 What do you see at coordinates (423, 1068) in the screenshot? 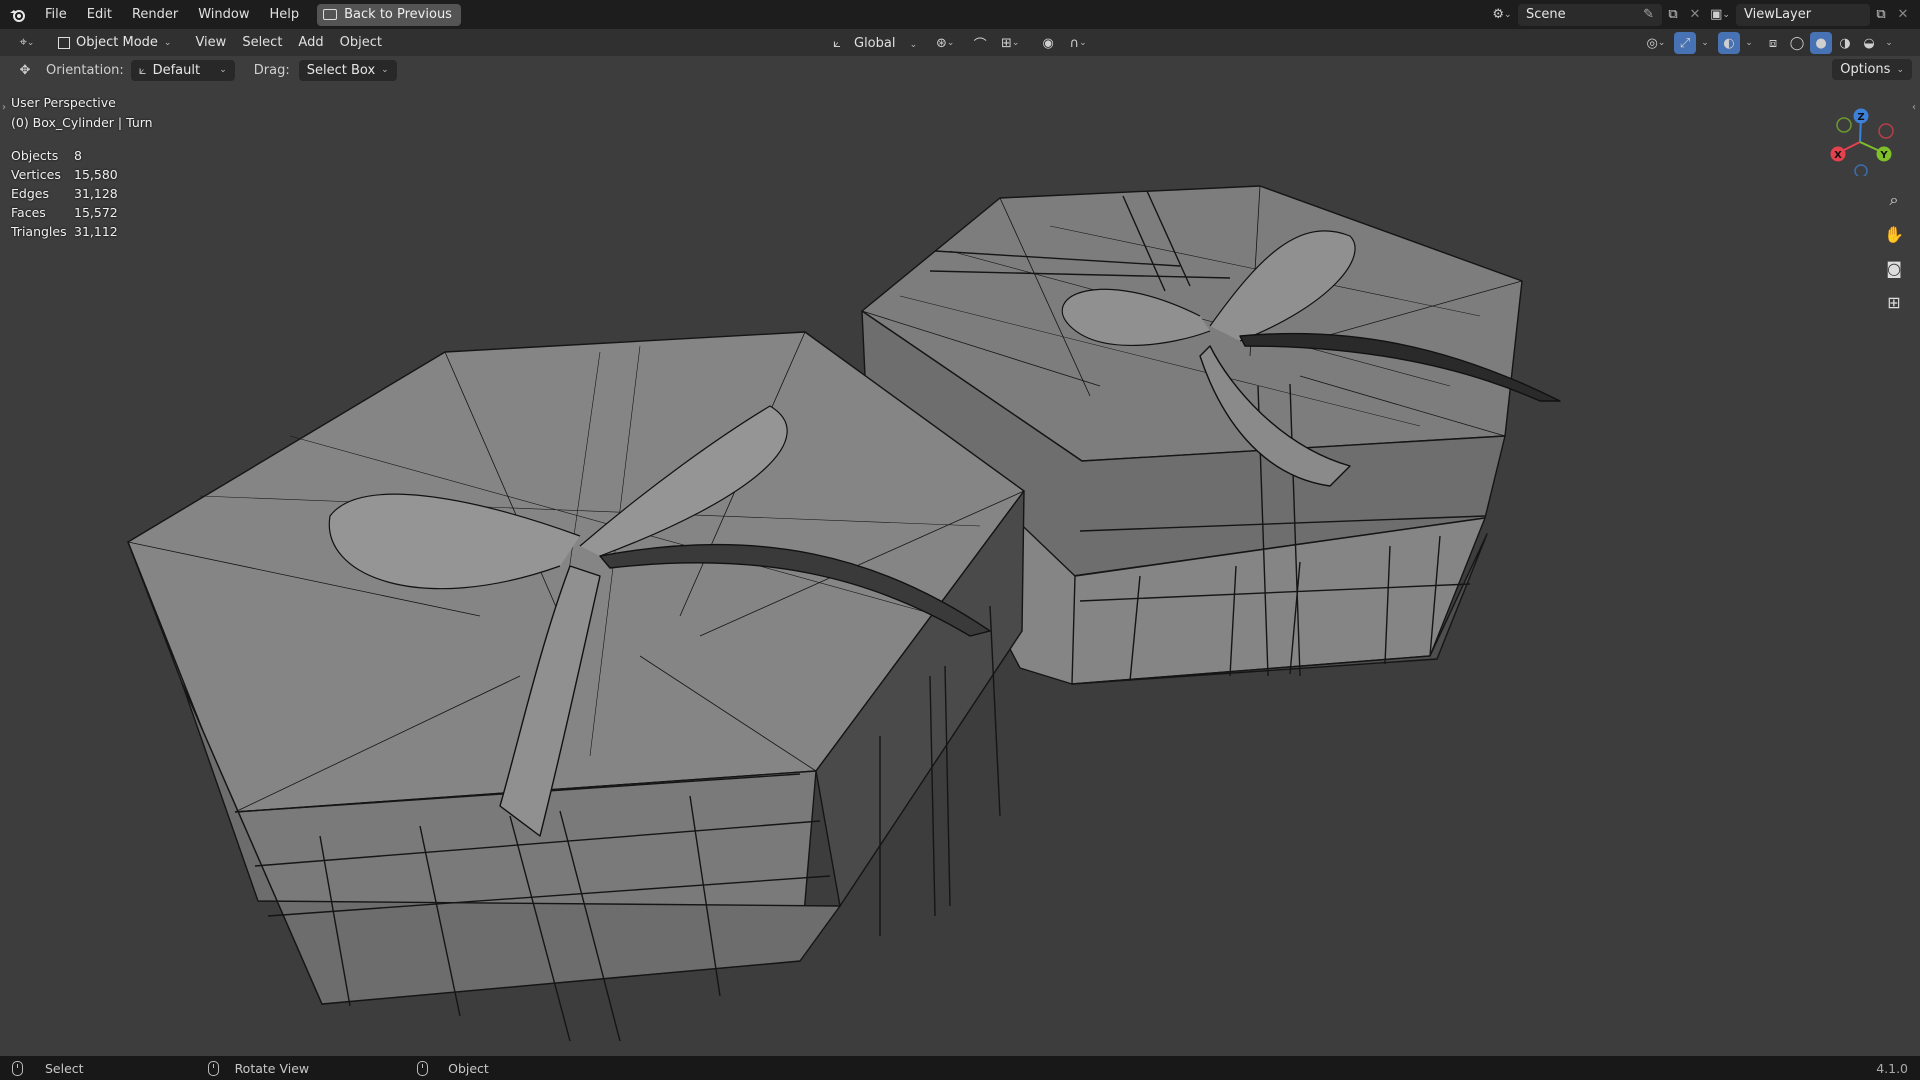
I see `mouse-right-icon` at bounding box center [423, 1068].